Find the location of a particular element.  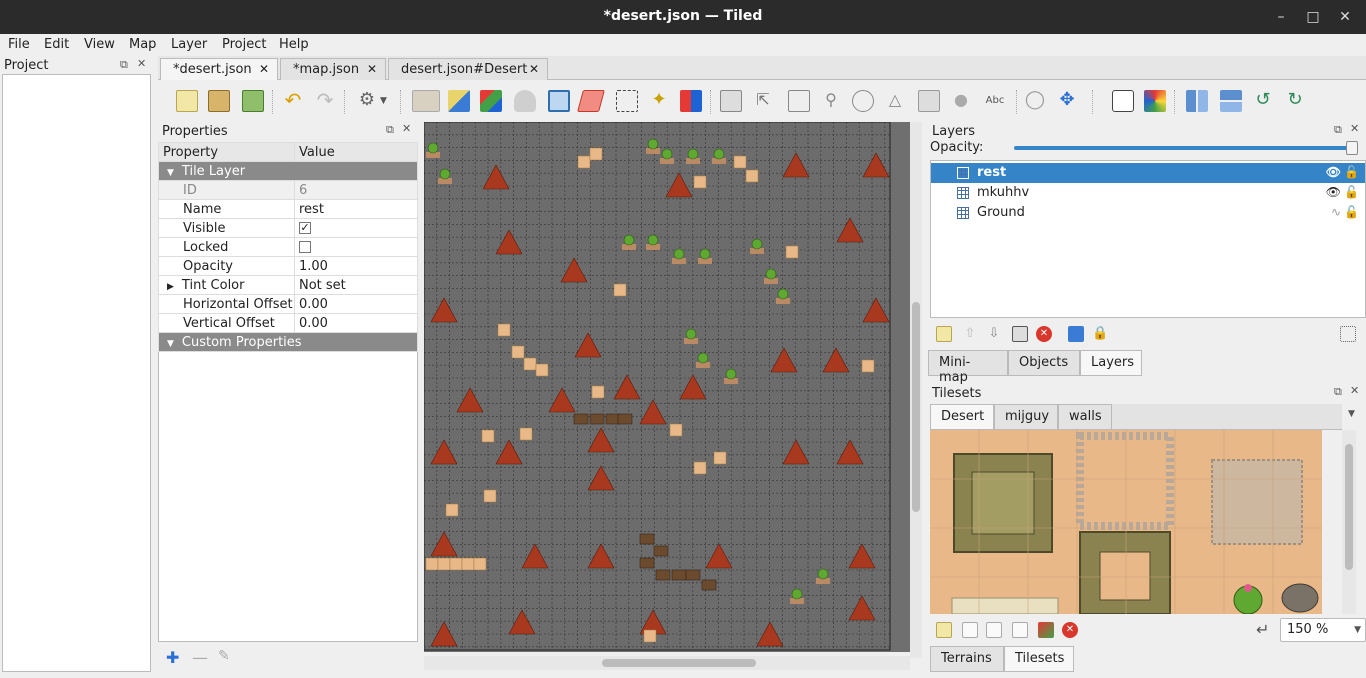

commands-icon: ⚙ is located at coordinates (367, 101).